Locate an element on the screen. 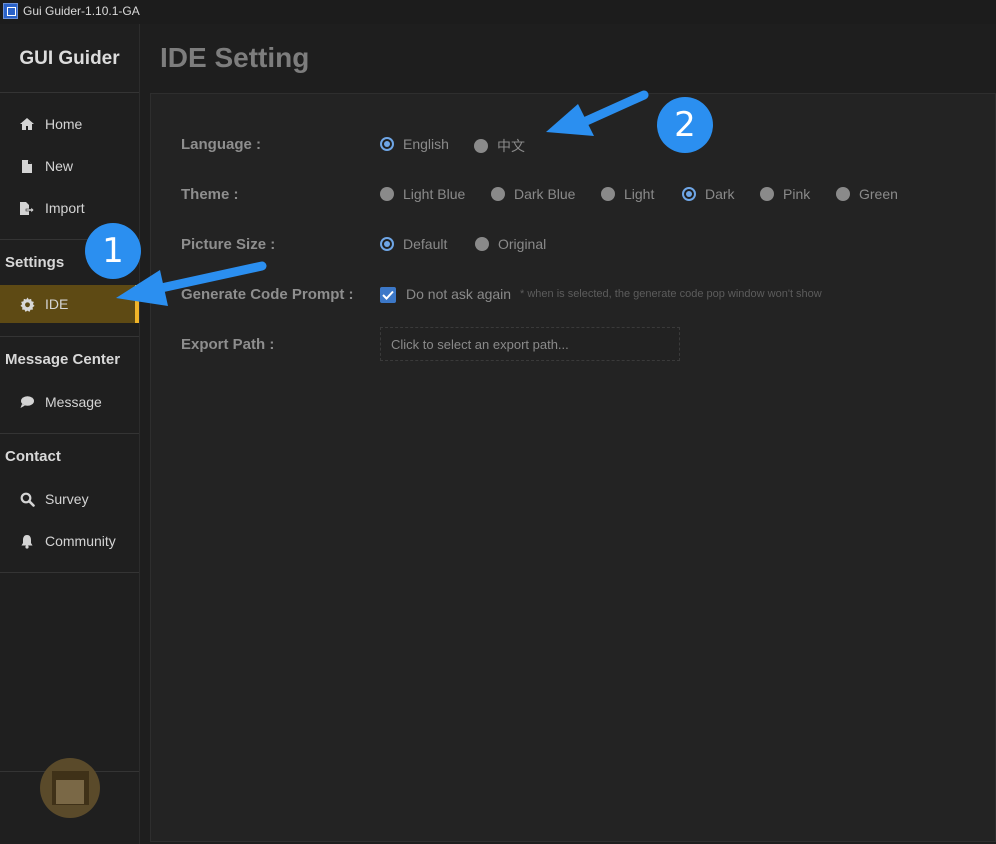  annotation-arrows is located at coordinates (382, 198).